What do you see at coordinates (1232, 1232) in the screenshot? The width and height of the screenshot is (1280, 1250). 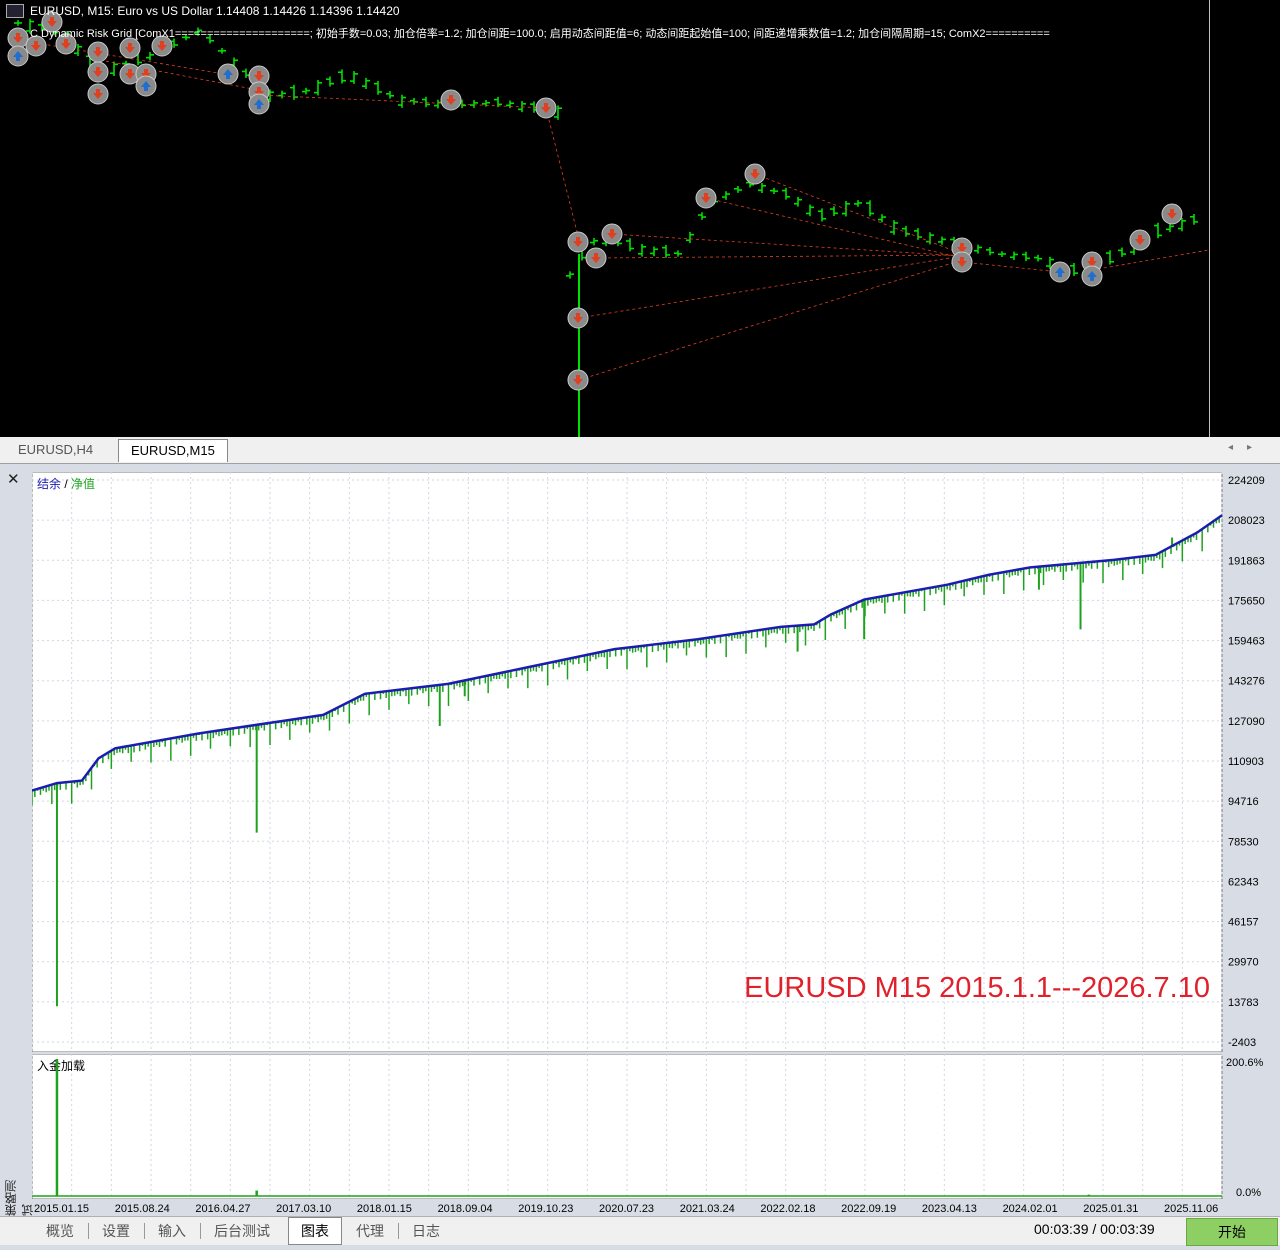 I see `start-button: 开始` at bounding box center [1232, 1232].